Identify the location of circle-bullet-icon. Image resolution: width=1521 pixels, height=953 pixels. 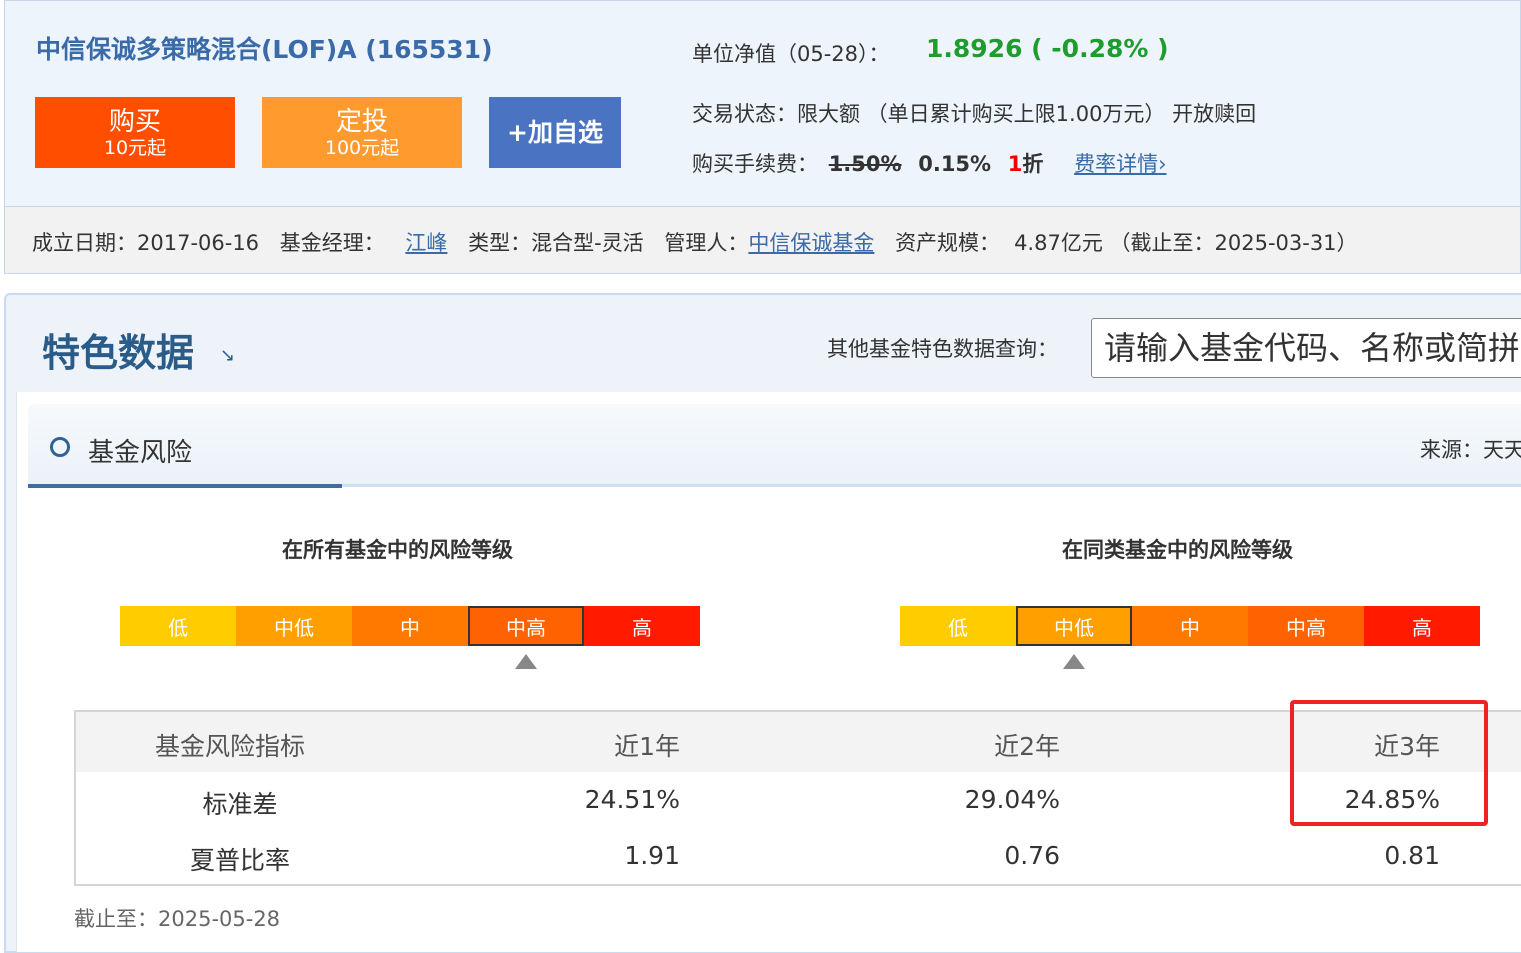
(60, 447).